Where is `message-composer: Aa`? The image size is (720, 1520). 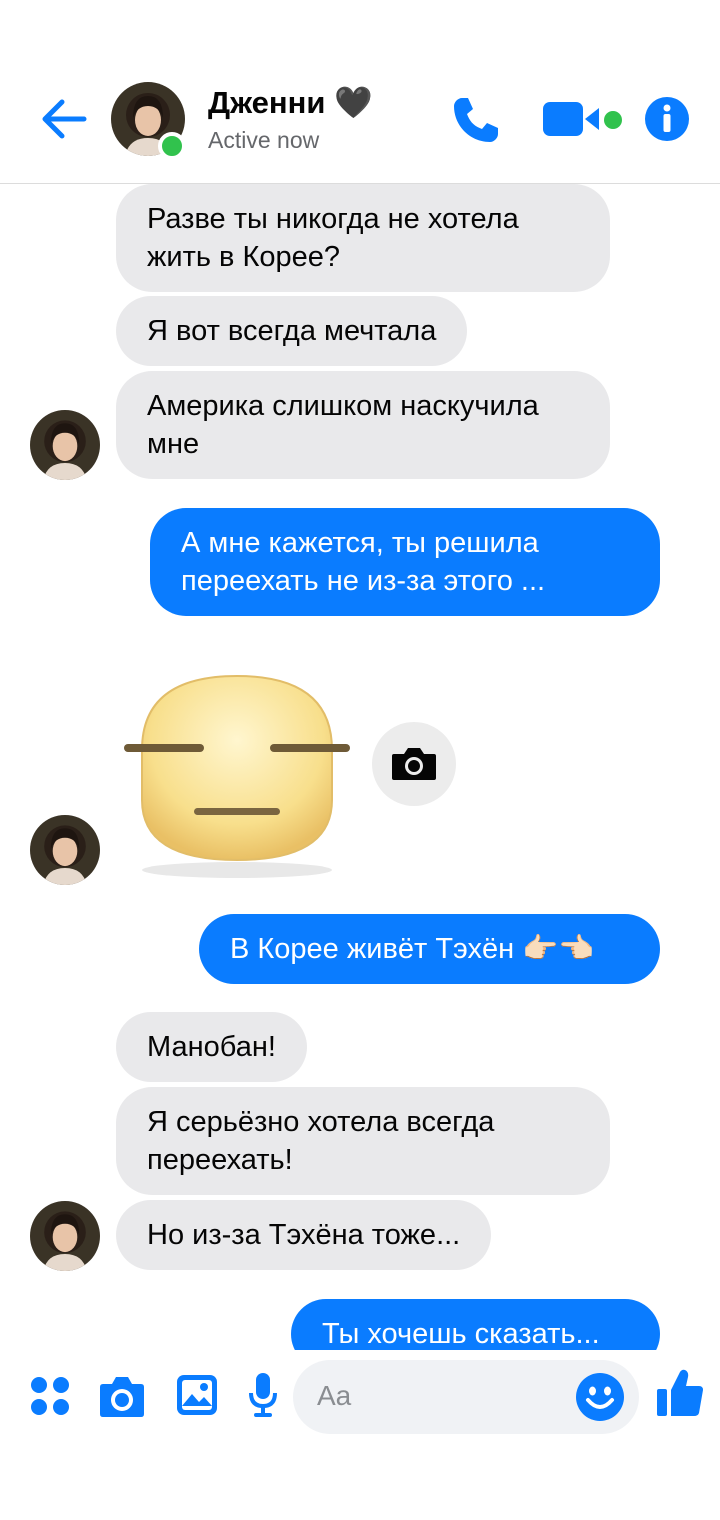
message-composer: Aa is located at coordinates (360, 1405).